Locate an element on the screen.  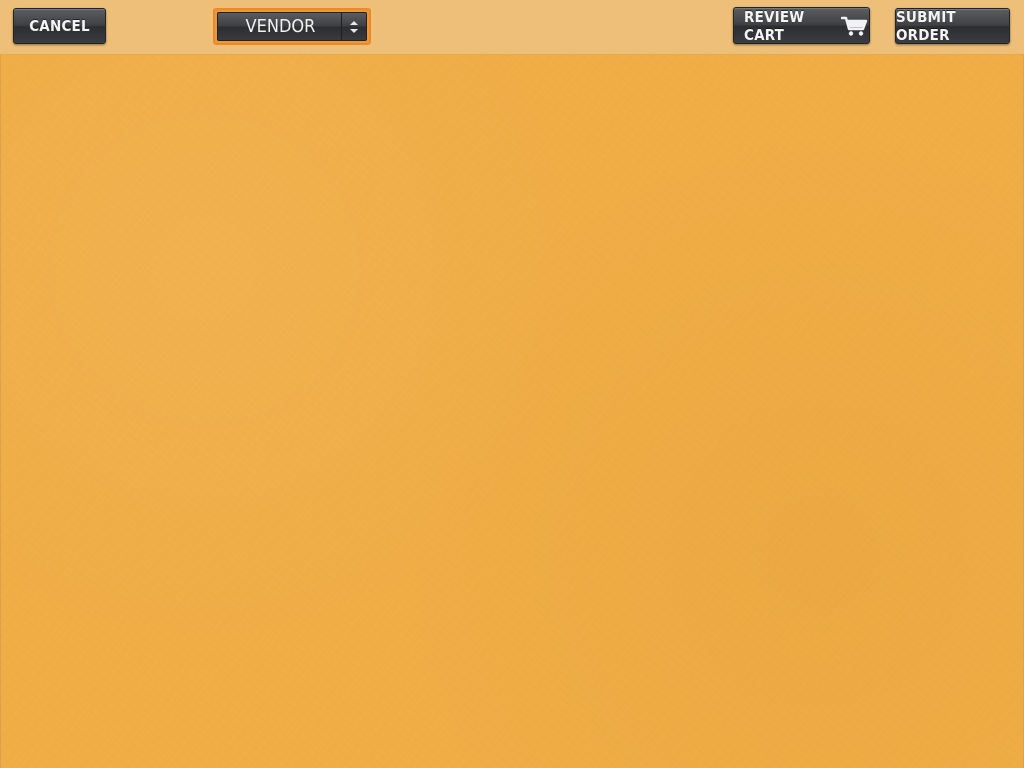
review-cart-button: Review Cart is located at coordinates (801, 25).